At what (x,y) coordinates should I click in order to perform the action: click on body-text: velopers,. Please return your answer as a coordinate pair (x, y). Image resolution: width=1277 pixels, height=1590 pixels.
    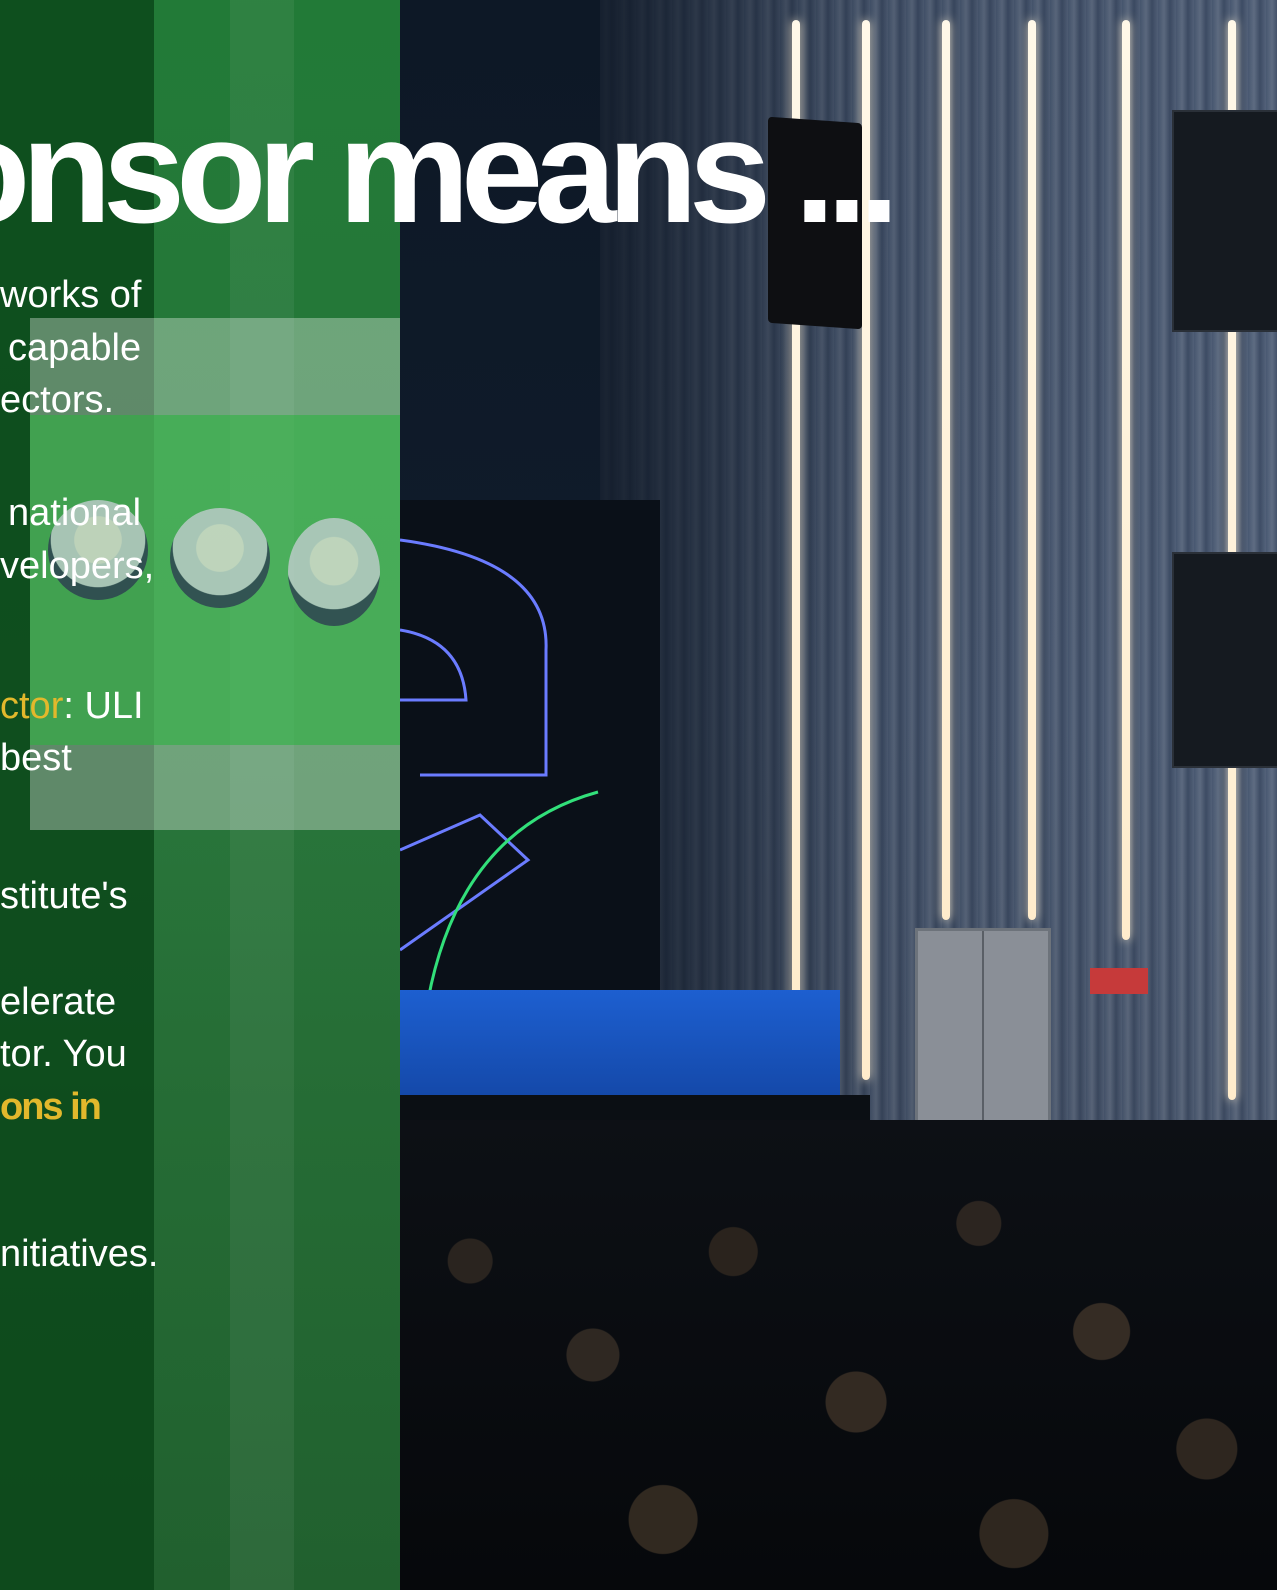
    Looking at the image, I should click on (77, 566).